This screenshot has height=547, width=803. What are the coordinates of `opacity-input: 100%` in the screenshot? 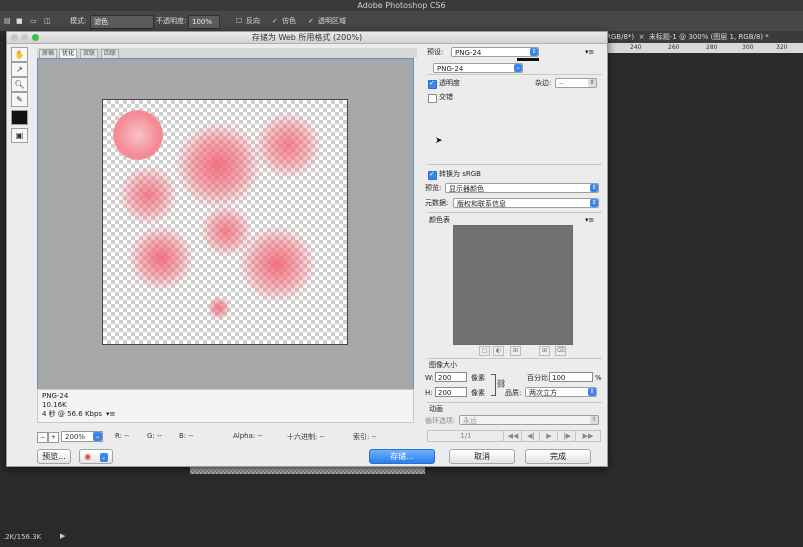 It's located at (204, 22).